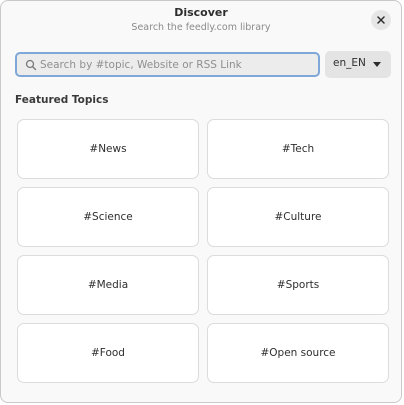  I want to click on chevron-down-icon, so click(377, 64).